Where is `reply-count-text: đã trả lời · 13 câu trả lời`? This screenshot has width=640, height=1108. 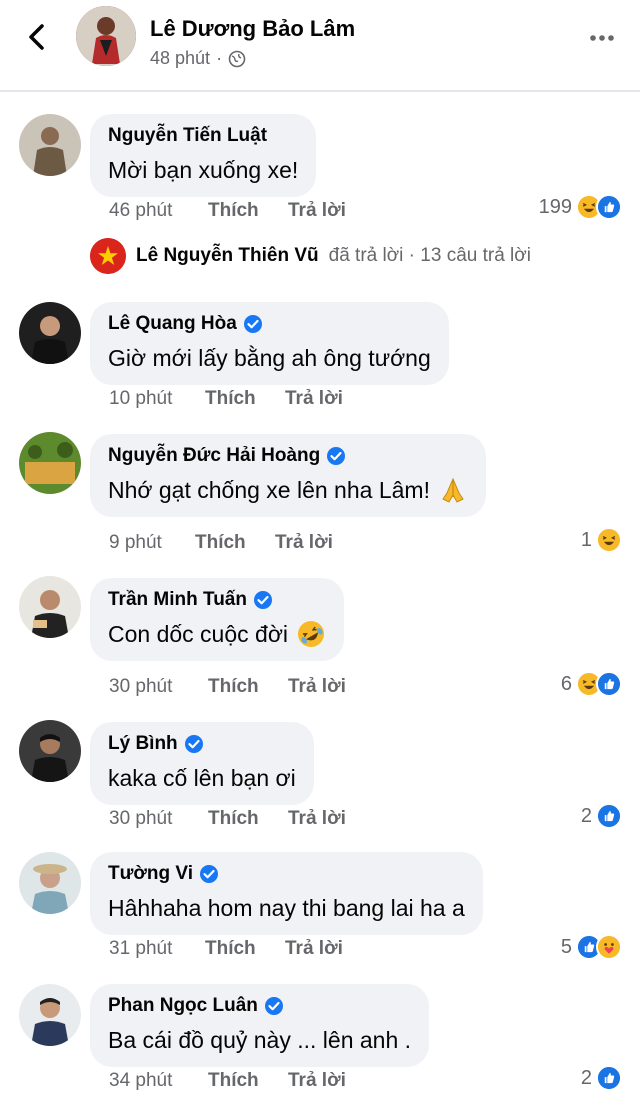
reply-count-text: đã trả lời · 13 câu trả lời is located at coordinates (429, 255).